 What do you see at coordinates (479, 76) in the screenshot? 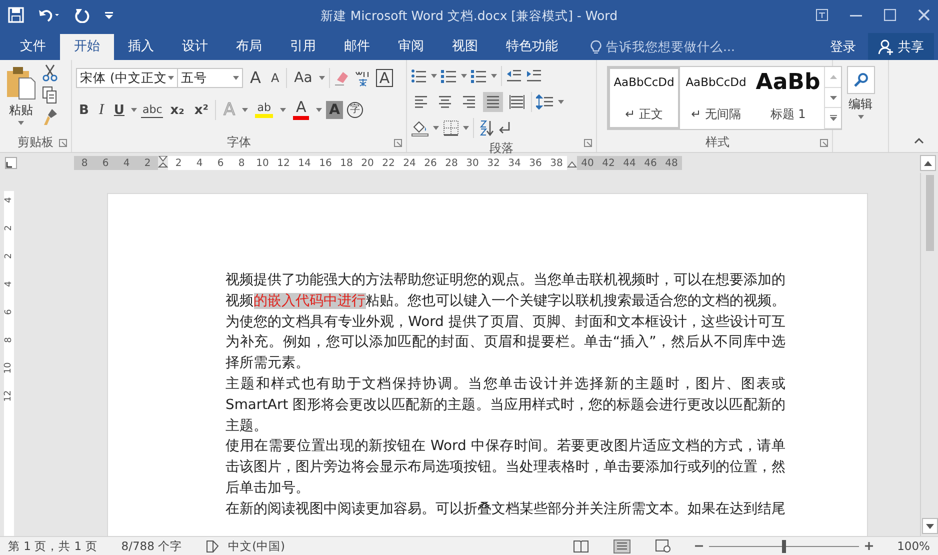
I see `multilevel-list-icon` at bounding box center [479, 76].